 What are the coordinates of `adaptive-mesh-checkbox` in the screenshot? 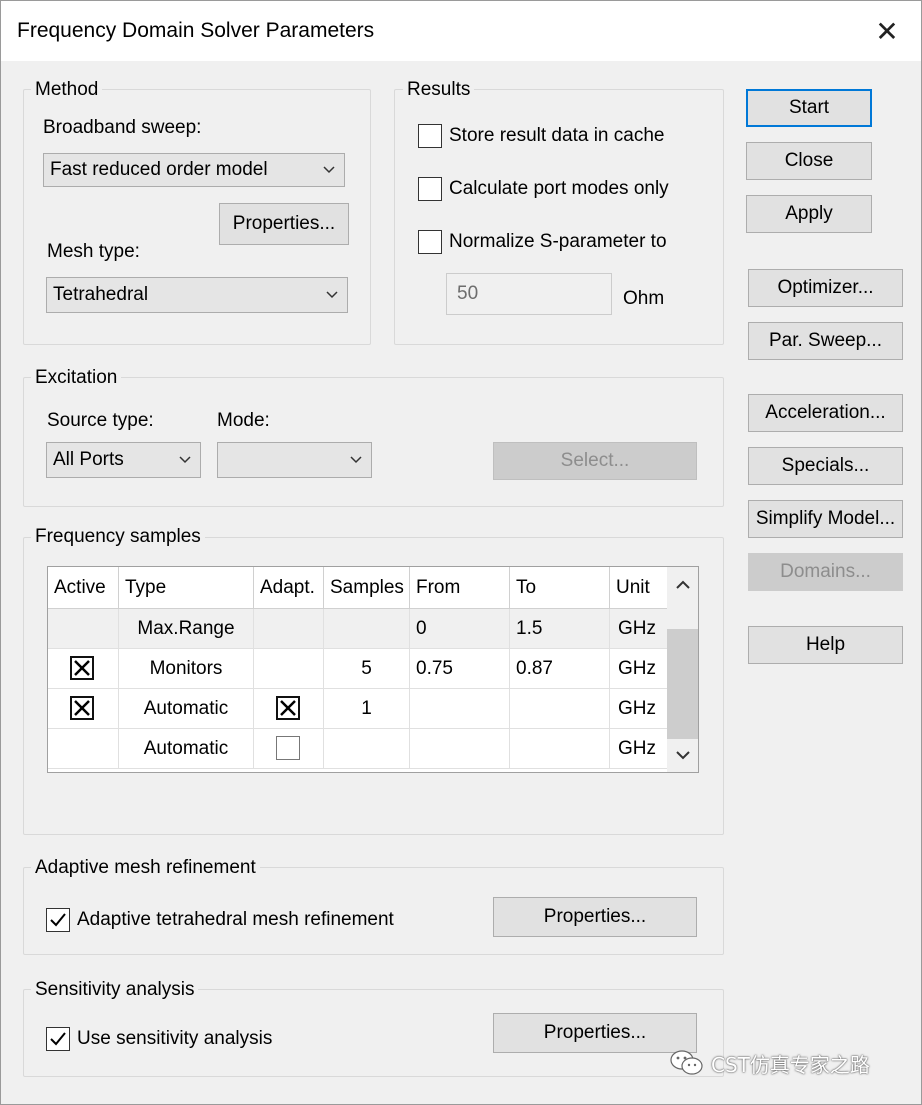 It's located at (58, 920).